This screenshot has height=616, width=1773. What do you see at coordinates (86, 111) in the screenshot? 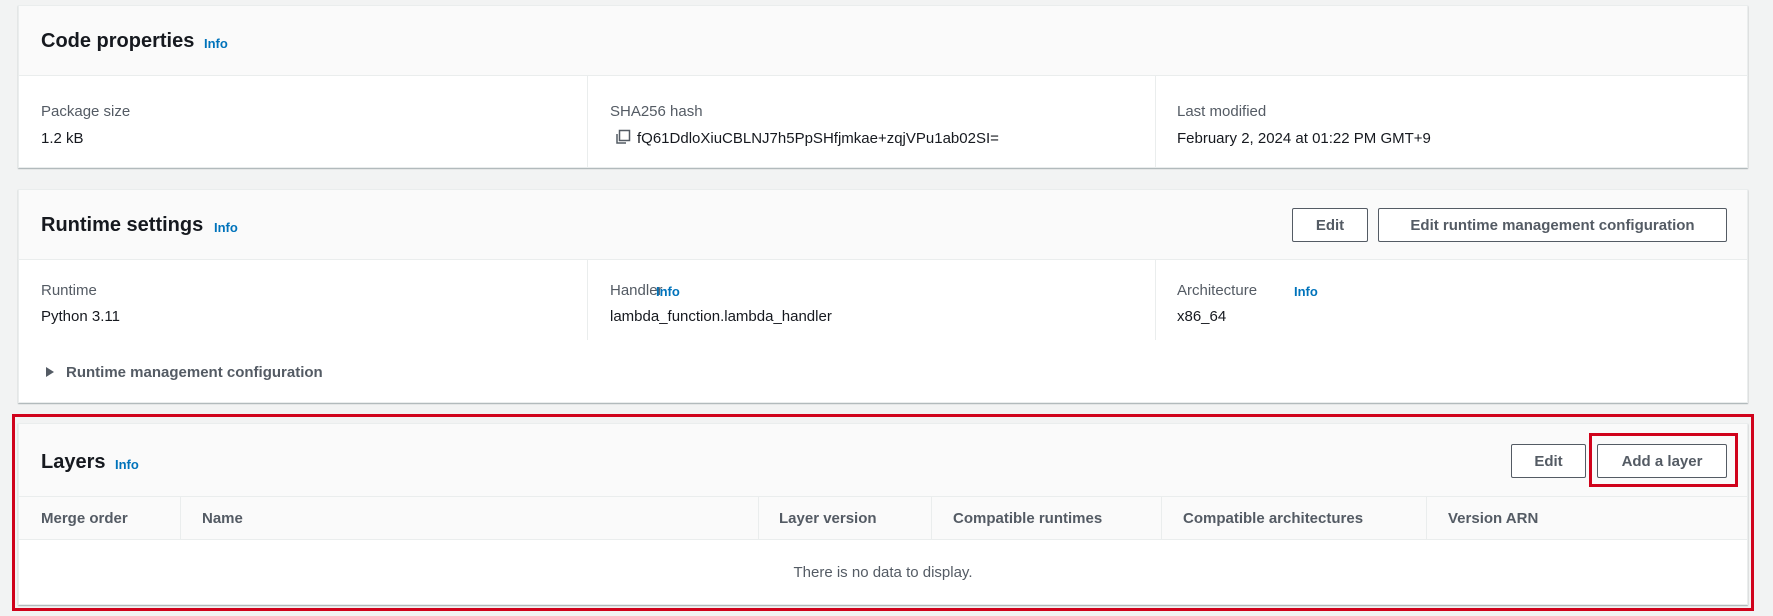
I see `package-size-label: Package size` at bounding box center [86, 111].